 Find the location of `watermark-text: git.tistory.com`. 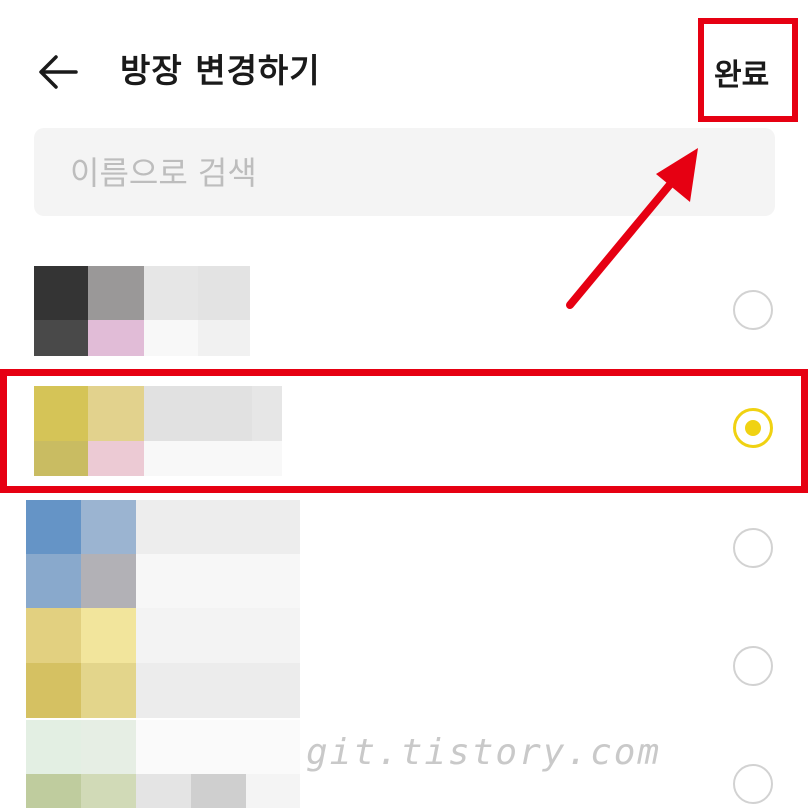

watermark-text: git.tistory.com is located at coordinates (484, 752).